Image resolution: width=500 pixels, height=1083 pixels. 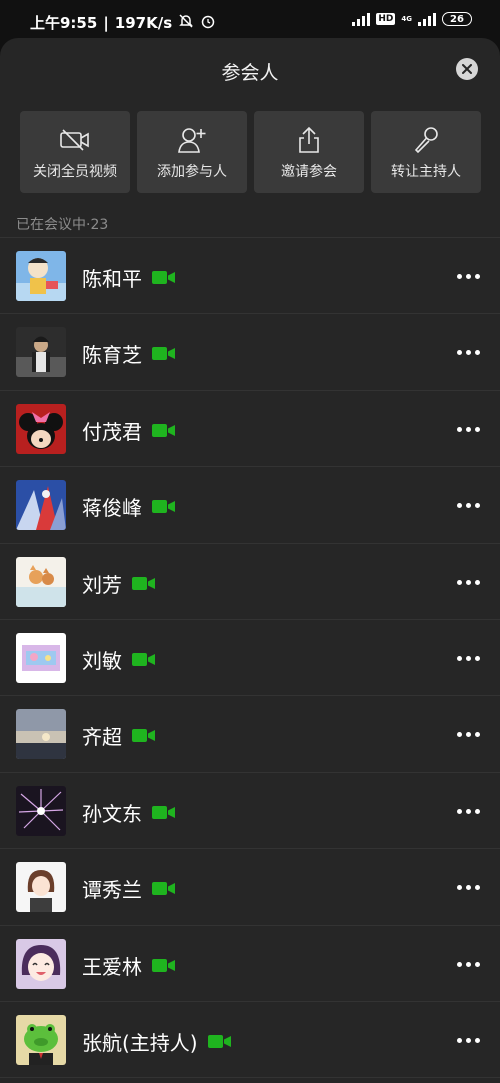 What do you see at coordinates (250, 152) in the screenshot?
I see `action-bar: 关闭全员视频 添加参与人 邀请参会 转让主持人` at bounding box center [250, 152].